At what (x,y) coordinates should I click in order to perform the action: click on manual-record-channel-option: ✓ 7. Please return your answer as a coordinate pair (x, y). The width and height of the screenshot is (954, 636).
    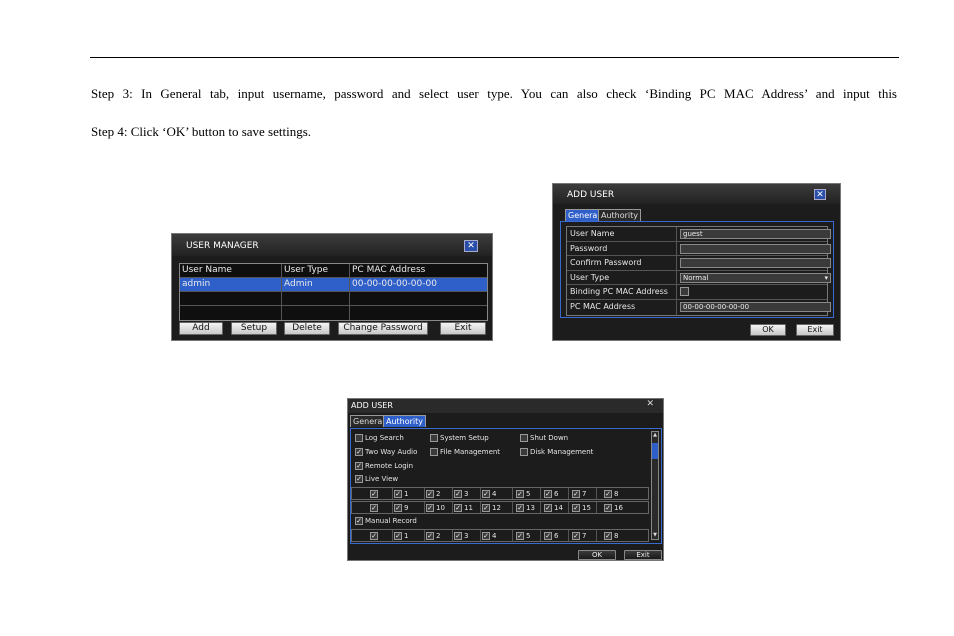
    Looking at the image, I should click on (579, 536).